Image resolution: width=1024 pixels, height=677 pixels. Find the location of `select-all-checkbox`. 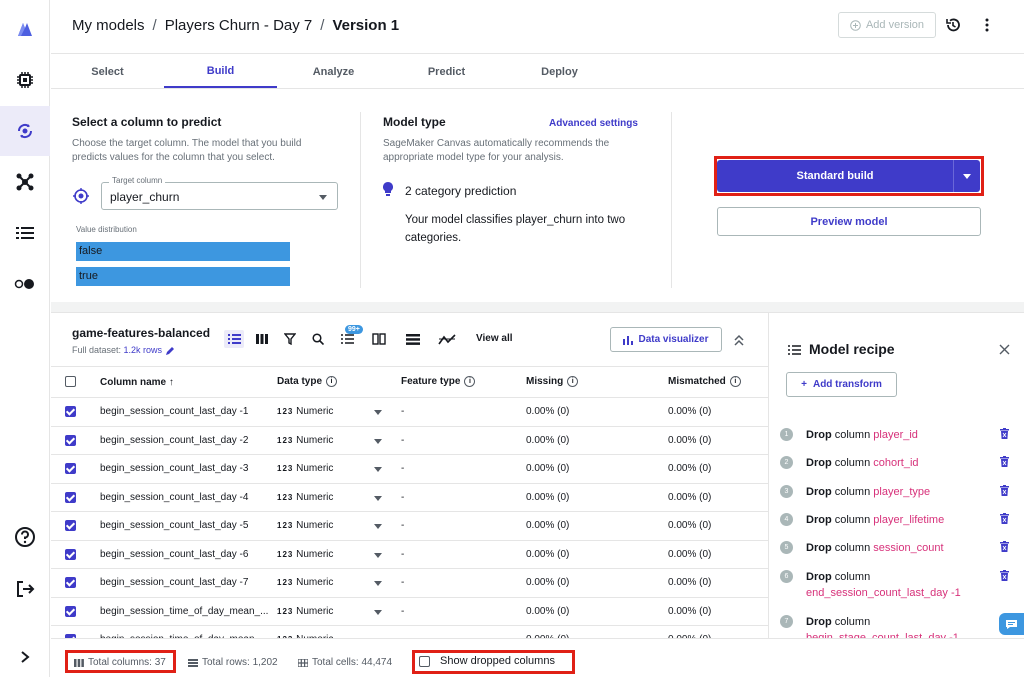

select-all-checkbox is located at coordinates (75, 382).